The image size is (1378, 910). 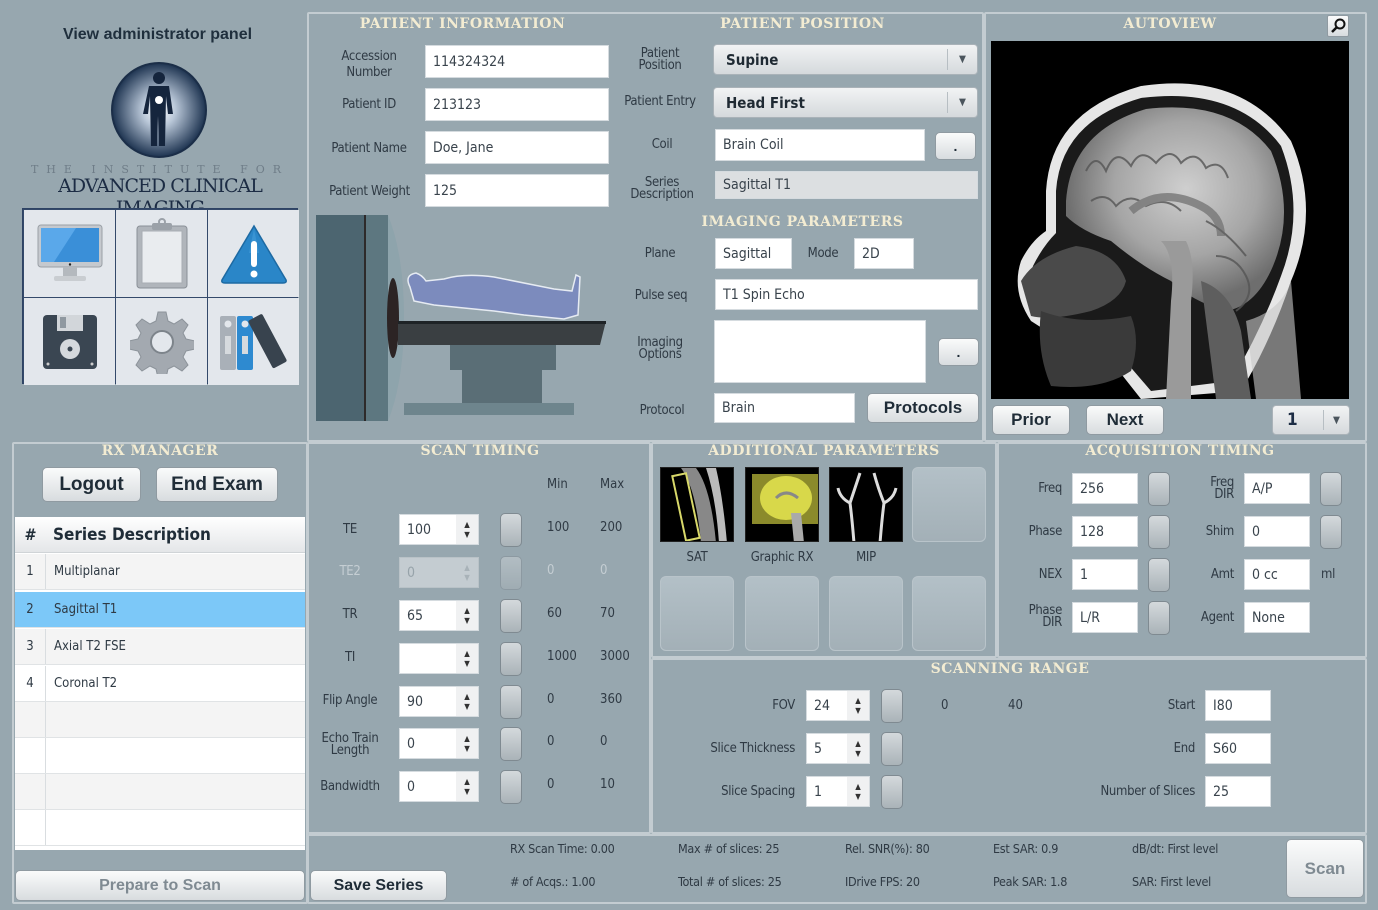 What do you see at coordinates (892, 706) in the screenshot?
I see `fov-adjust-button` at bounding box center [892, 706].